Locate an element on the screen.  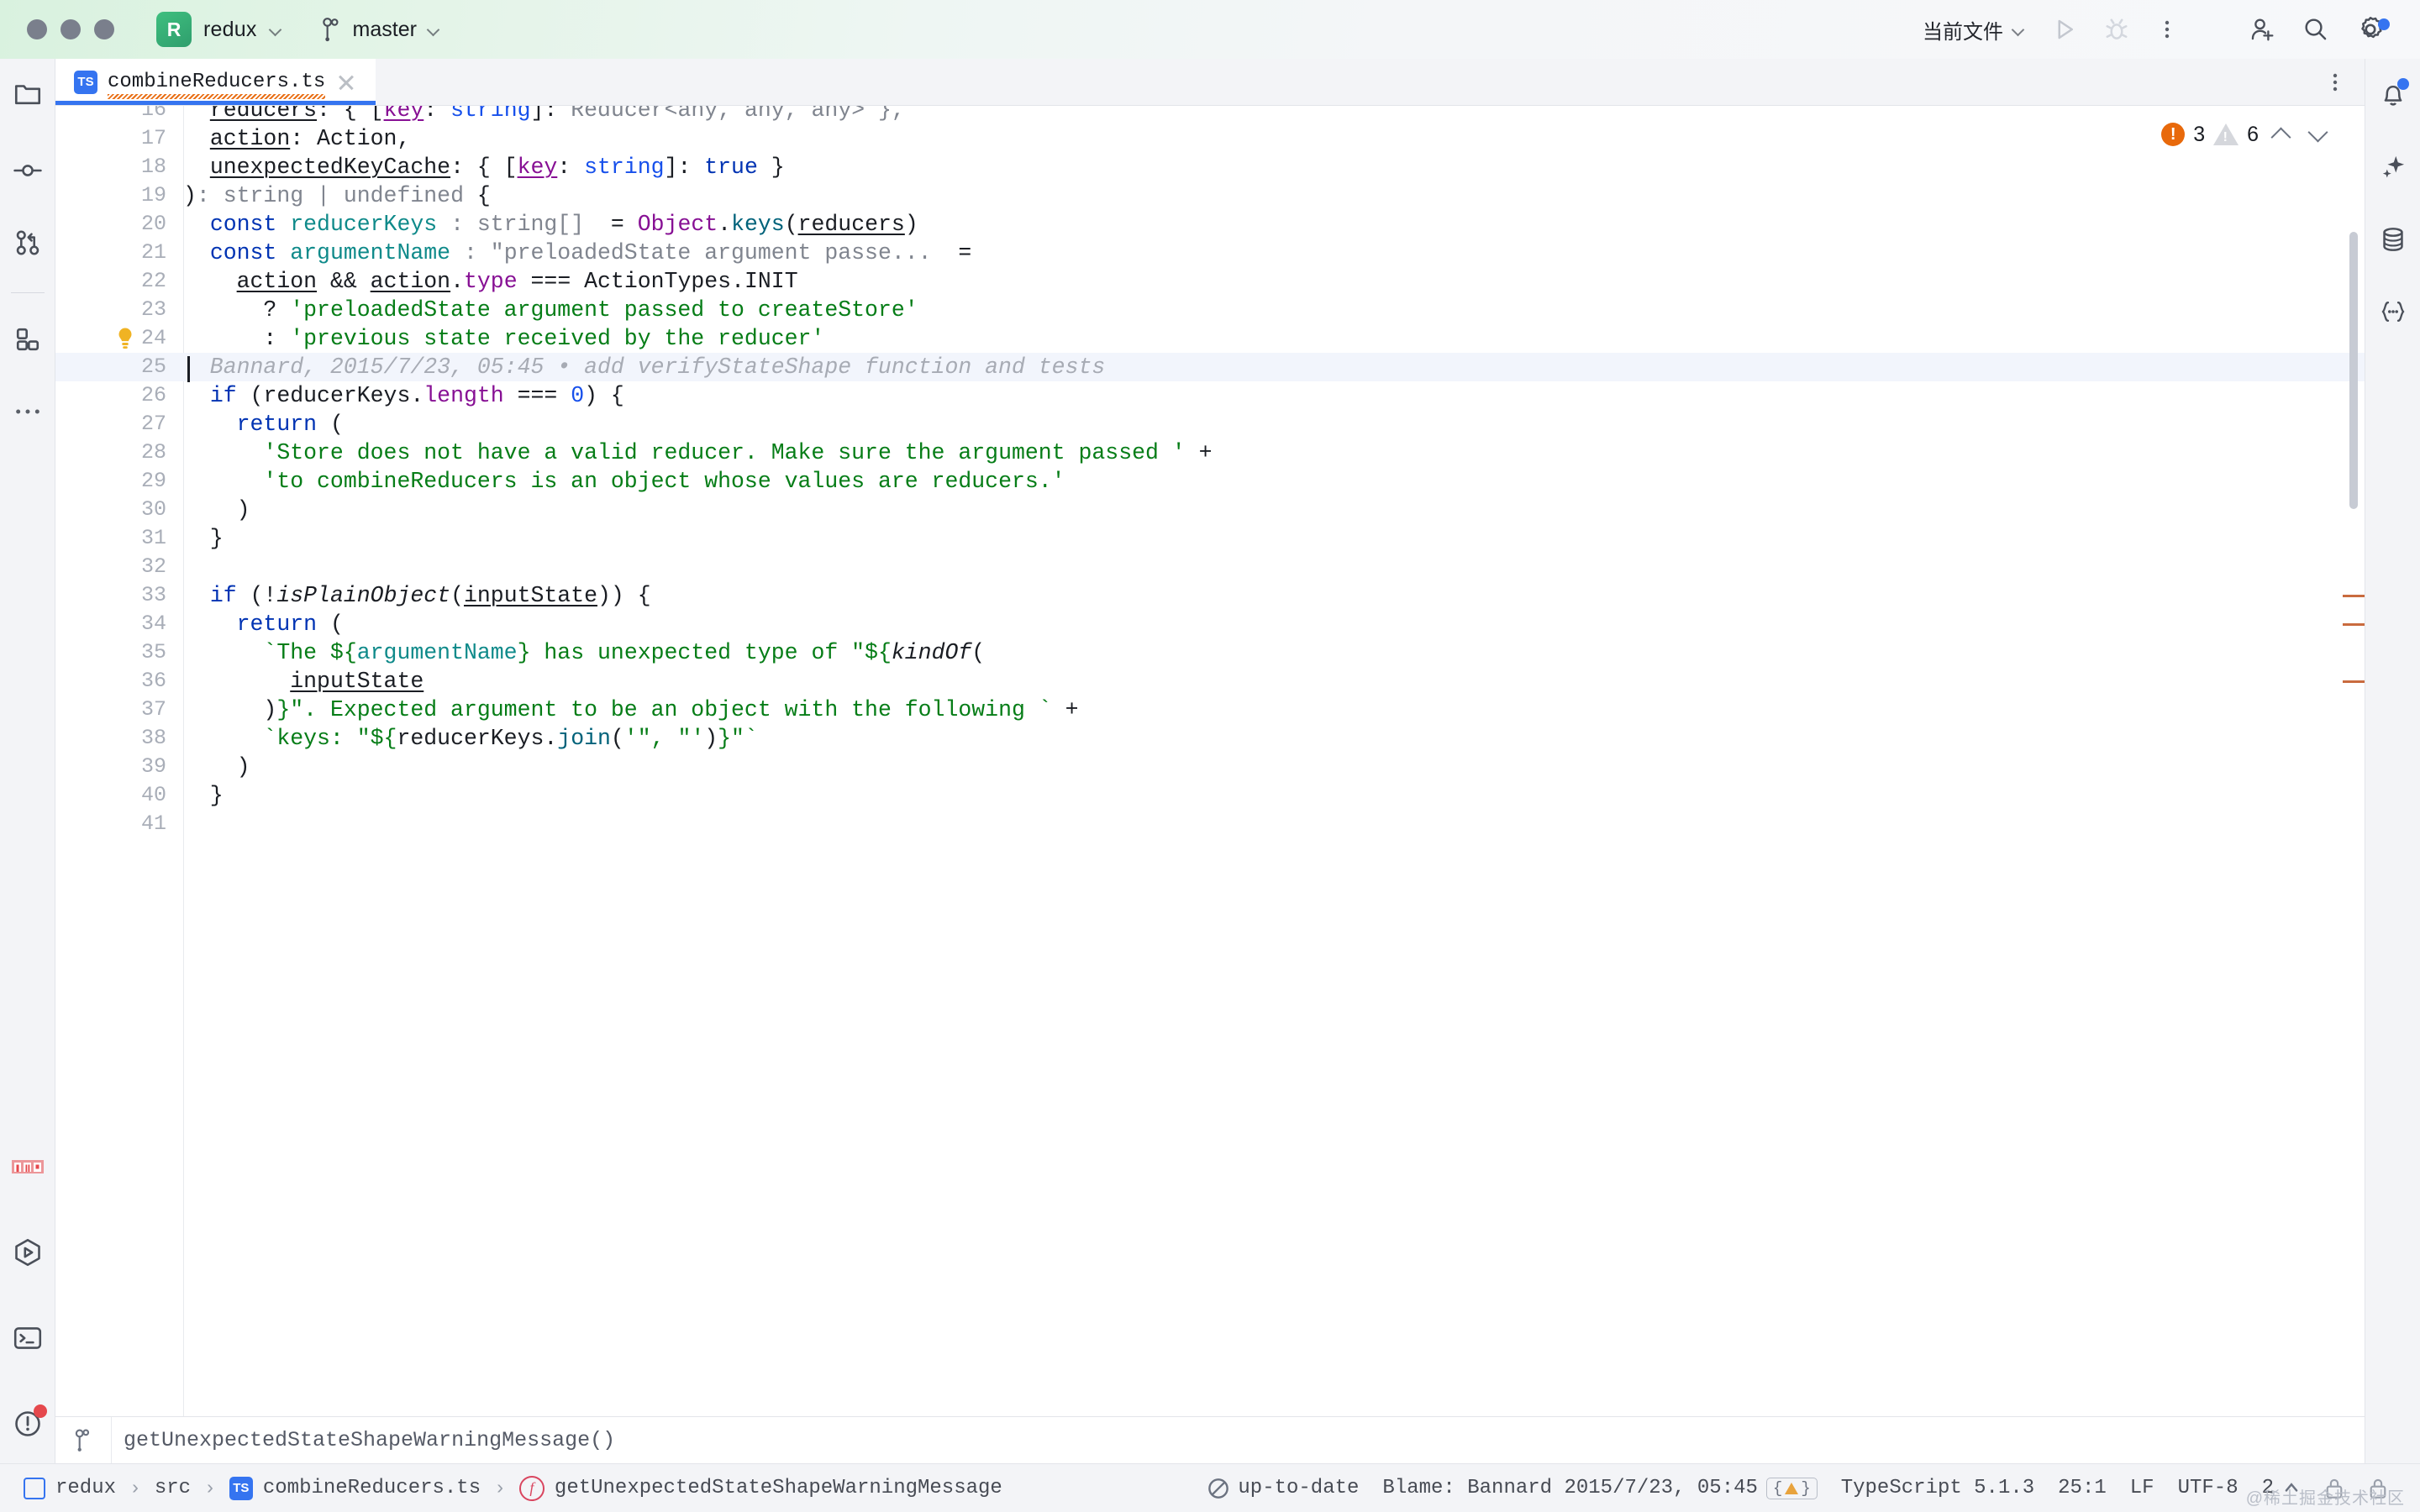
line-number: 34 is located at coordinates (119, 624).